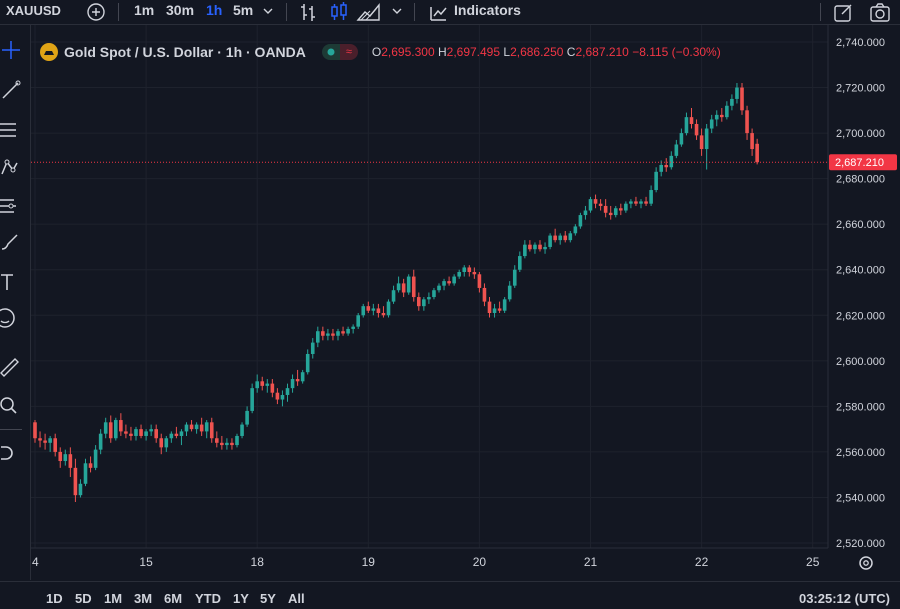 The width and height of the screenshot is (900, 609). I want to click on range-all: All, so click(296, 598).